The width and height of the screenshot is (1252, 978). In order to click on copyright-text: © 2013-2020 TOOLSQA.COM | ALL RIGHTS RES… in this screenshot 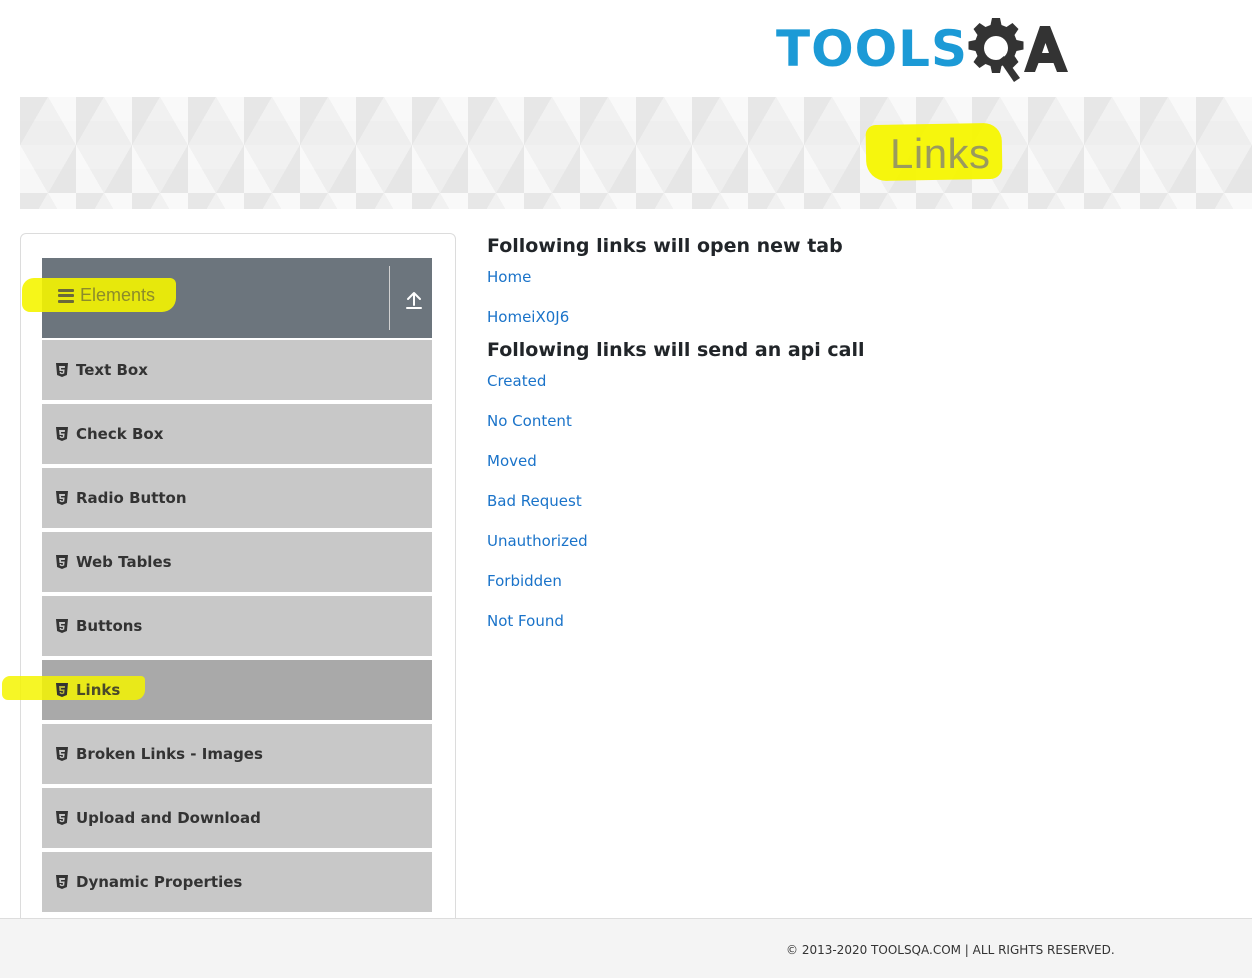, I will do `click(950, 950)`.